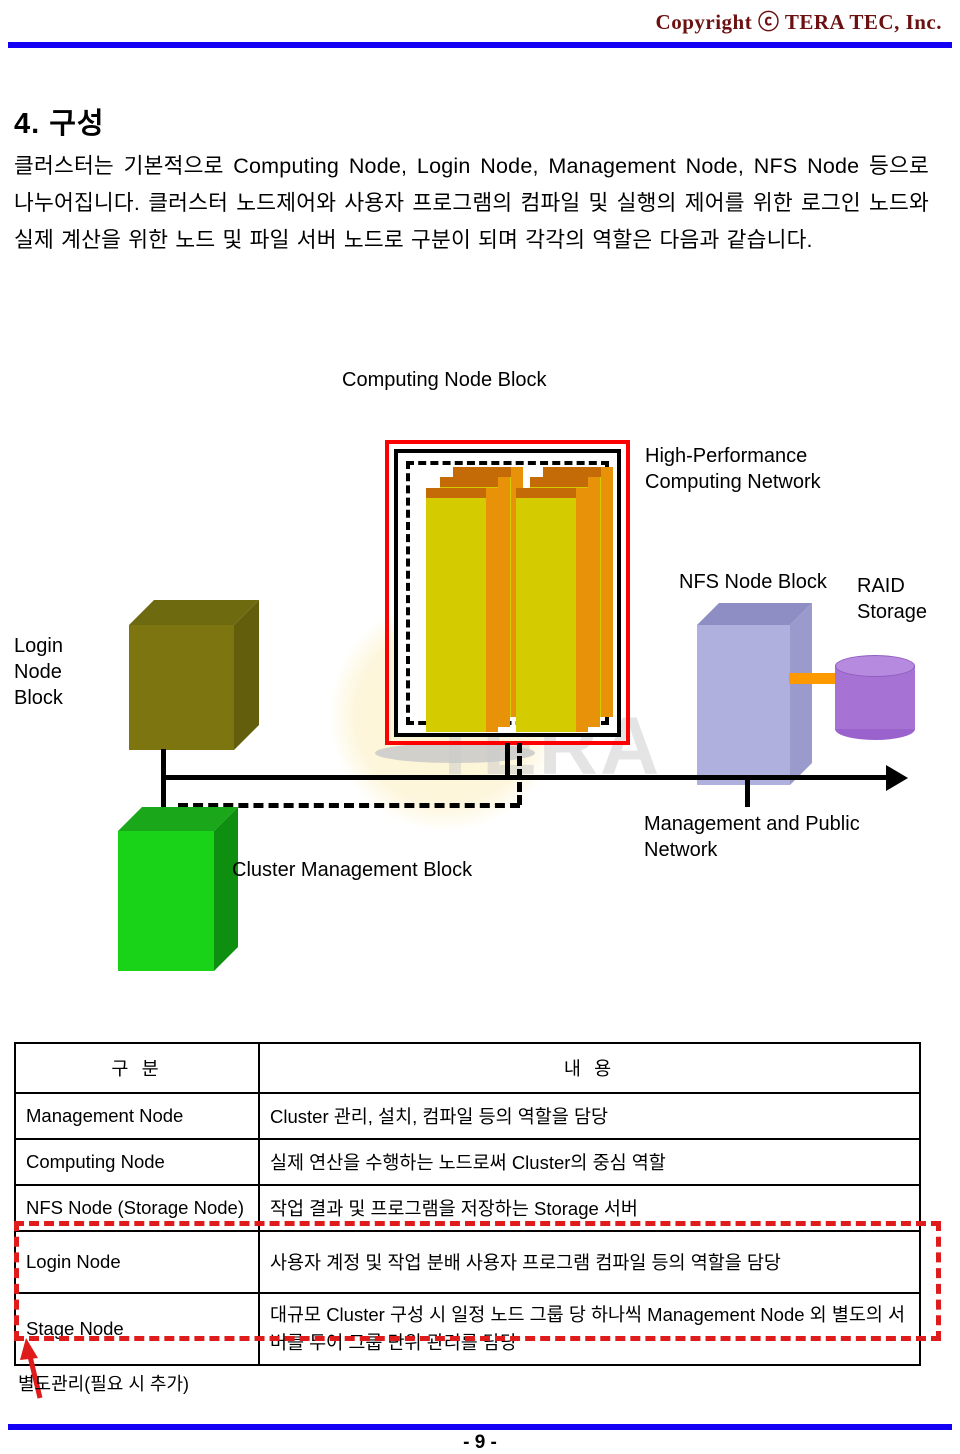 This screenshot has width=960, height=1454. What do you see at coordinates (38, 672) in the screenshot?
I see `label-login-node-block: Login Node Block` at bounding box center [38, 672].